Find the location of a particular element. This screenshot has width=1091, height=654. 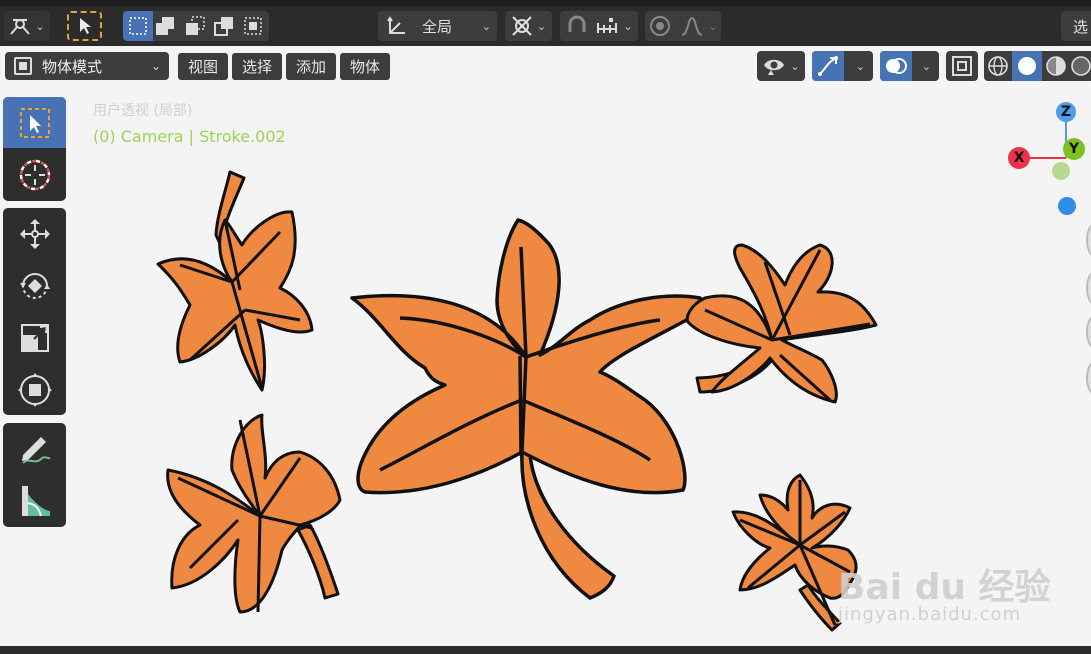

gizmo-y-axis: Y is located at coordinates (1074, 149).